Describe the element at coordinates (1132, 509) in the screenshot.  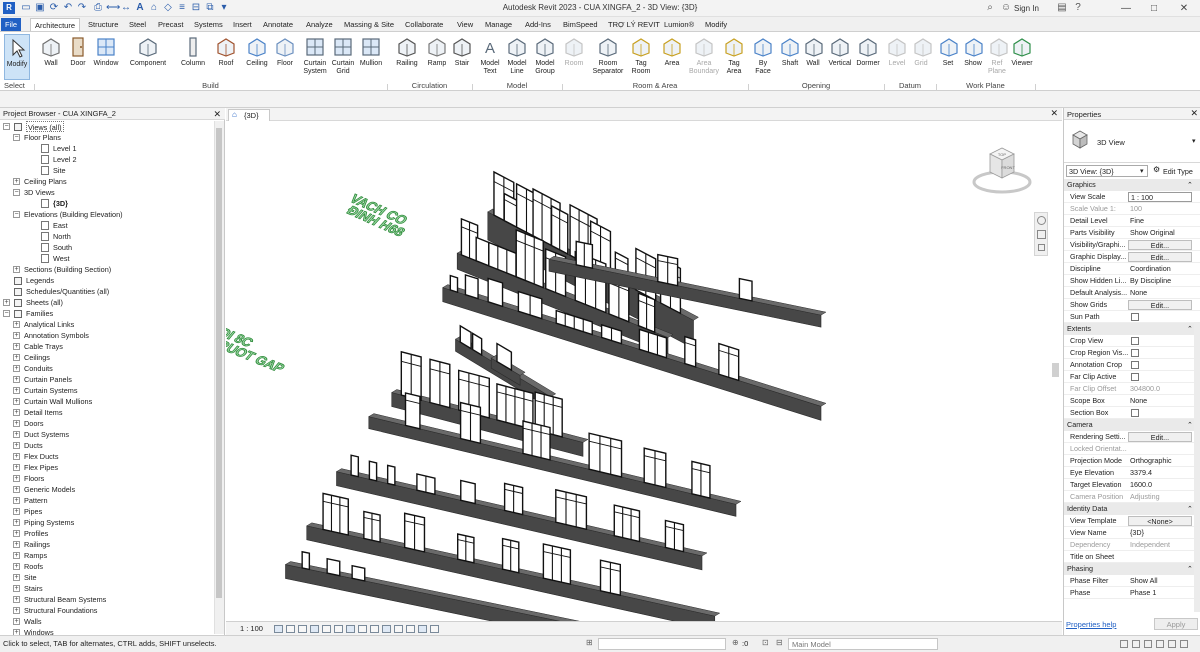
I see `property-section: Identity Data ⌃` at that location.